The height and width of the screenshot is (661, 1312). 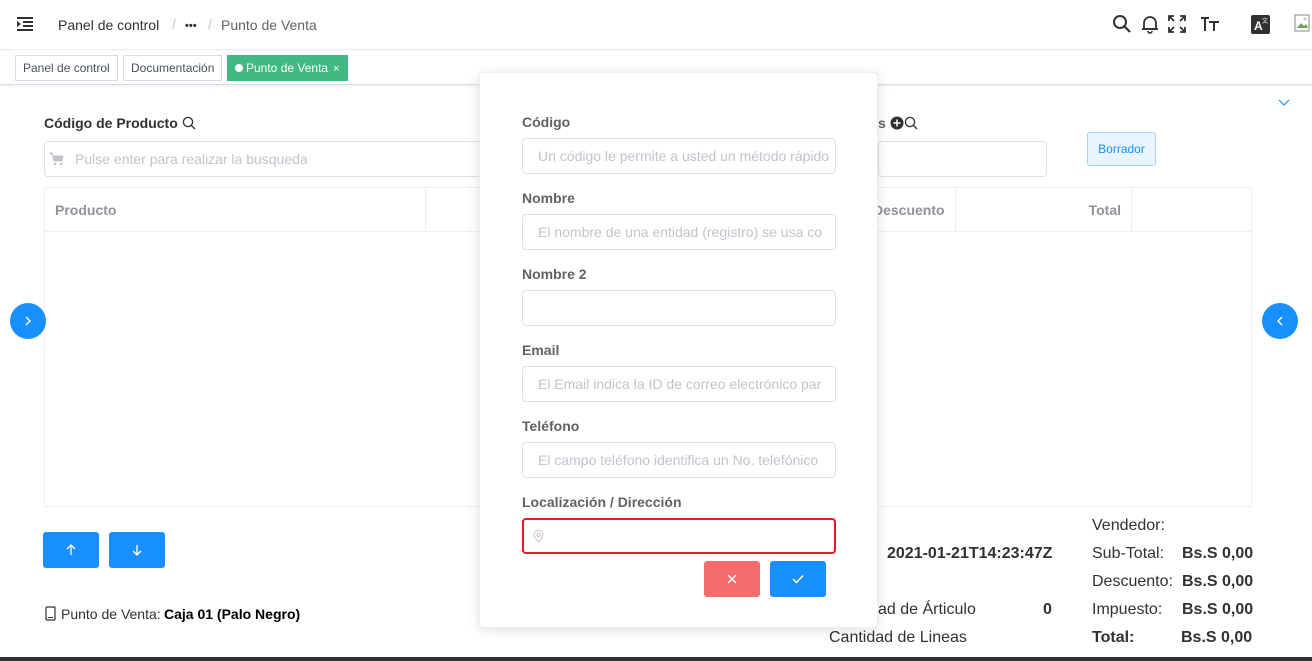 What do you see at coordinates (541, 350) in the screenshot?
I see `email-label: Email` at bounding box center [541, 350].